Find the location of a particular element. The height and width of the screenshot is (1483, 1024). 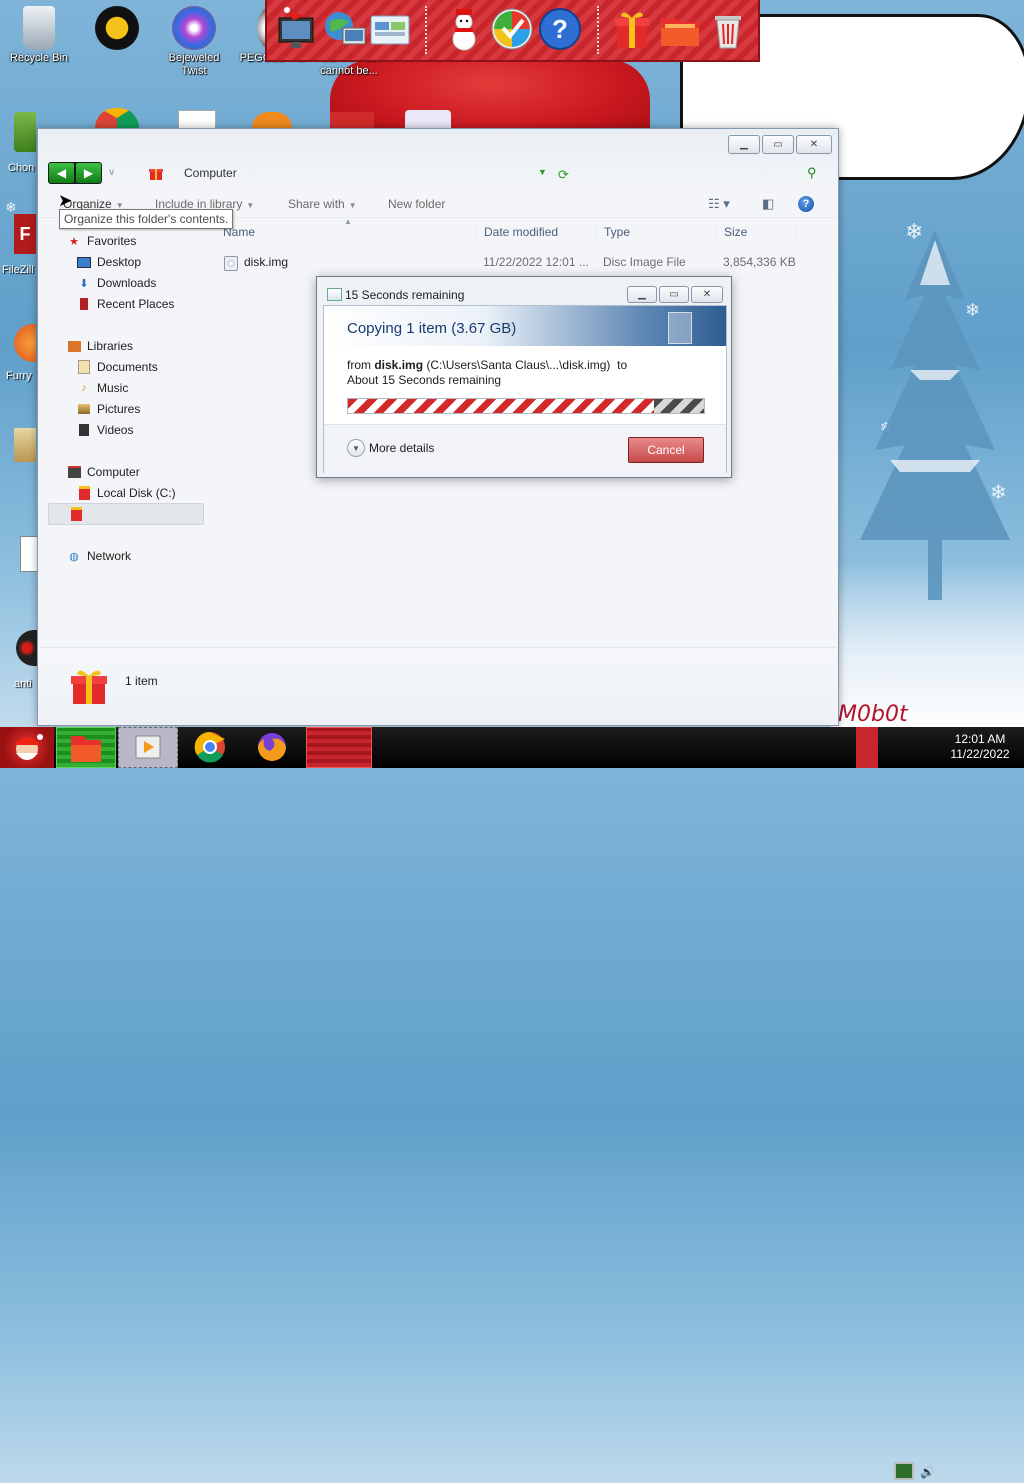

nav-documents: Documents is located at coordinates (162, 367).